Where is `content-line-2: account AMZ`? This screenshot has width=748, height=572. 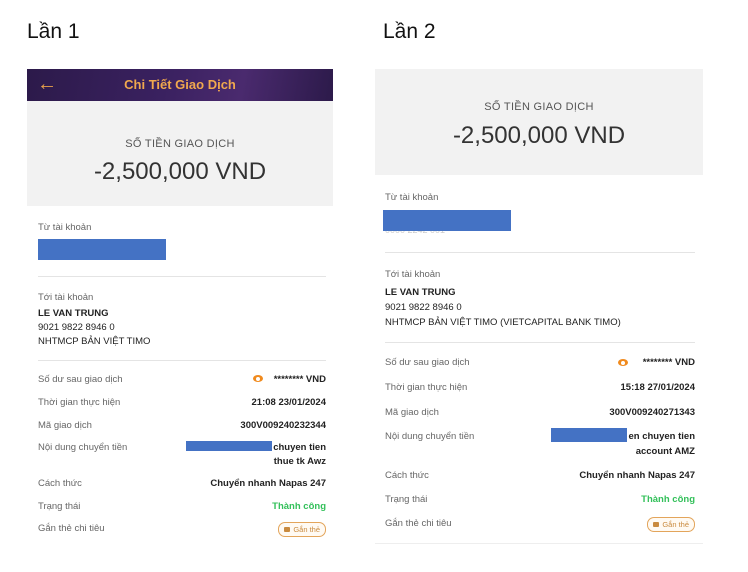
content-line-2: account AMZ is located at coordinates (665, 451).